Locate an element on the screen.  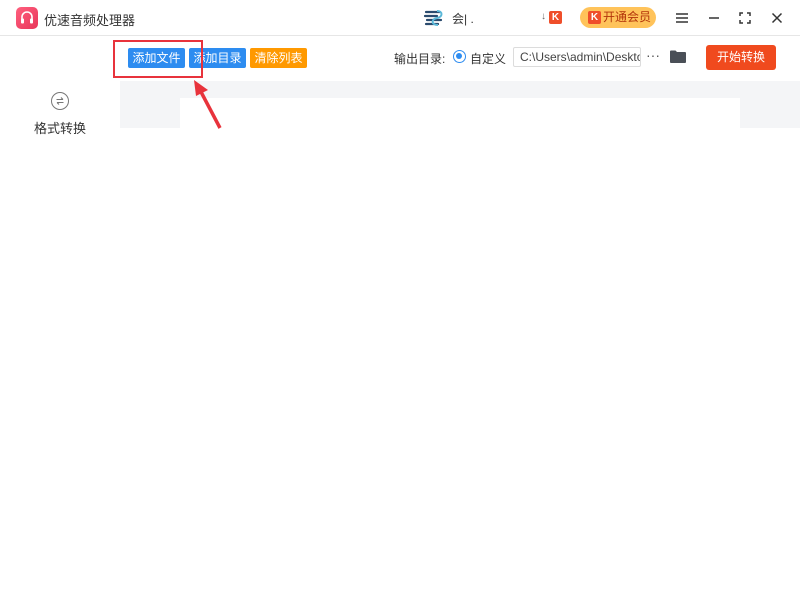
minimize-icon is located at coordinates (714, 18).